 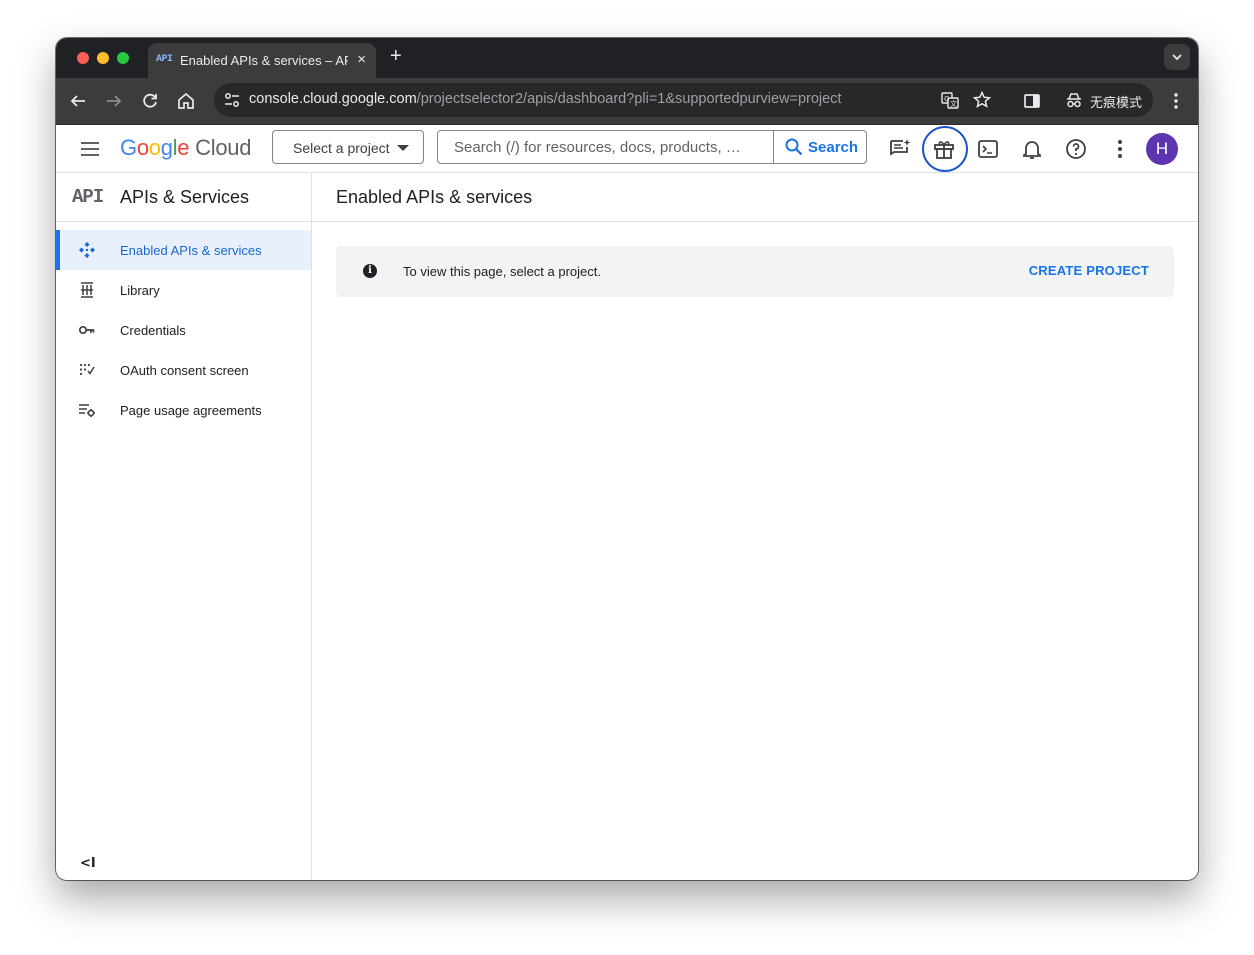 What do you see at coordinates (755, 197) in the screenshot?
I see `main-header: Enabled APIs & services` at bounding box center [755, 197].